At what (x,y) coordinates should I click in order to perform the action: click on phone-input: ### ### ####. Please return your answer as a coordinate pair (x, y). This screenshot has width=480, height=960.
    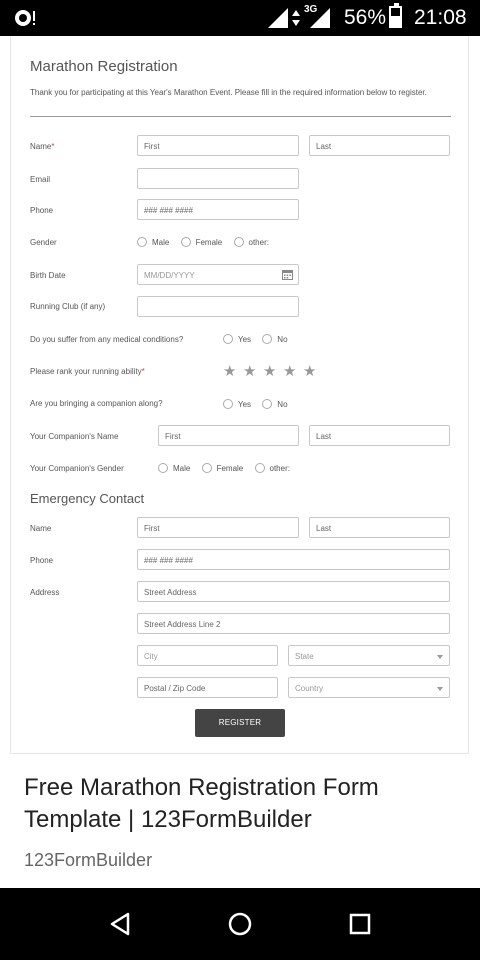
    Looking at the image, I should click on (218, 209).